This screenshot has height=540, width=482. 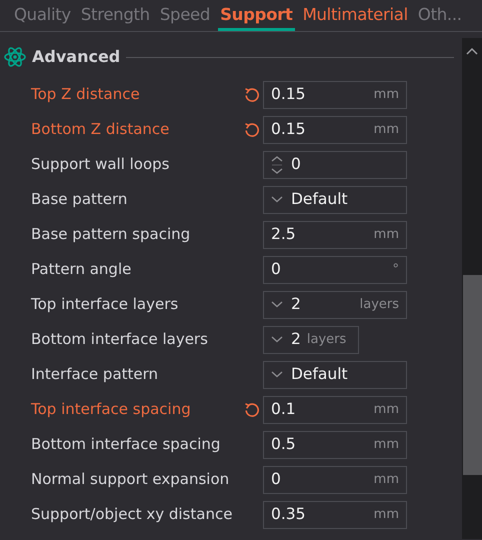 I want to click on scrollbar, so click(x=472, y=288).